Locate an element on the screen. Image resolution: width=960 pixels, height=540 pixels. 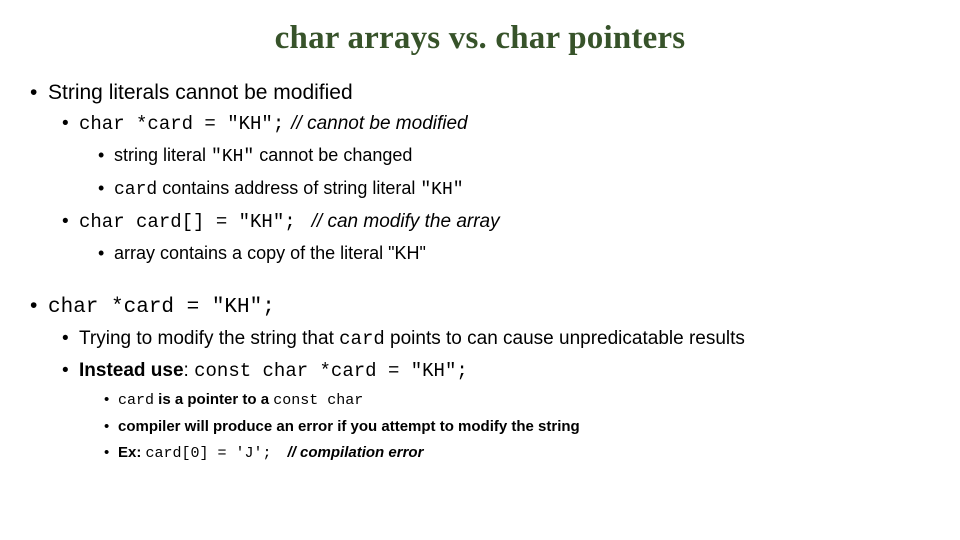
list-item: • Instead use: const char *card = "KH"; is located at coordinates (480, 371).